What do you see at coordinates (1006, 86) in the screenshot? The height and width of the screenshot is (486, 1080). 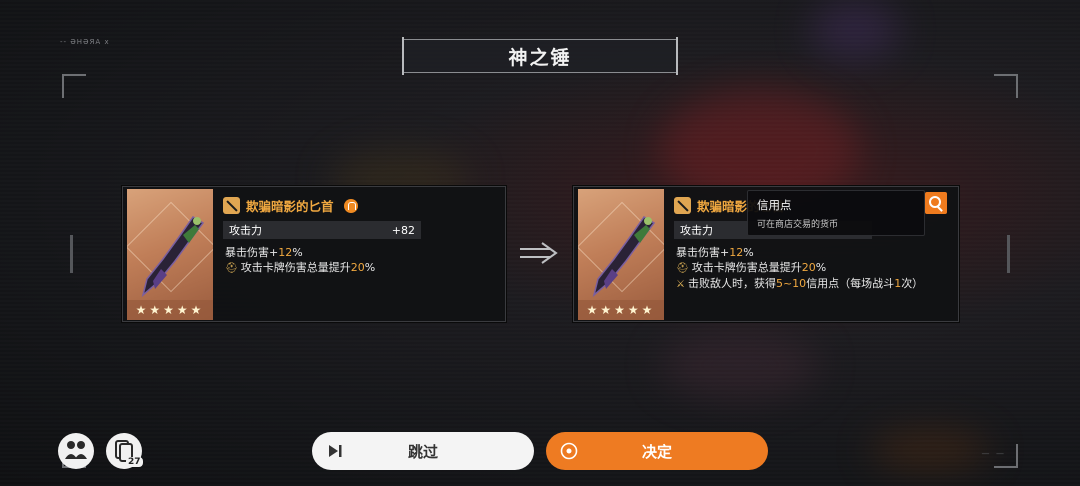 I see `frame-corner-top-right` at bounding box center [1006, 86].